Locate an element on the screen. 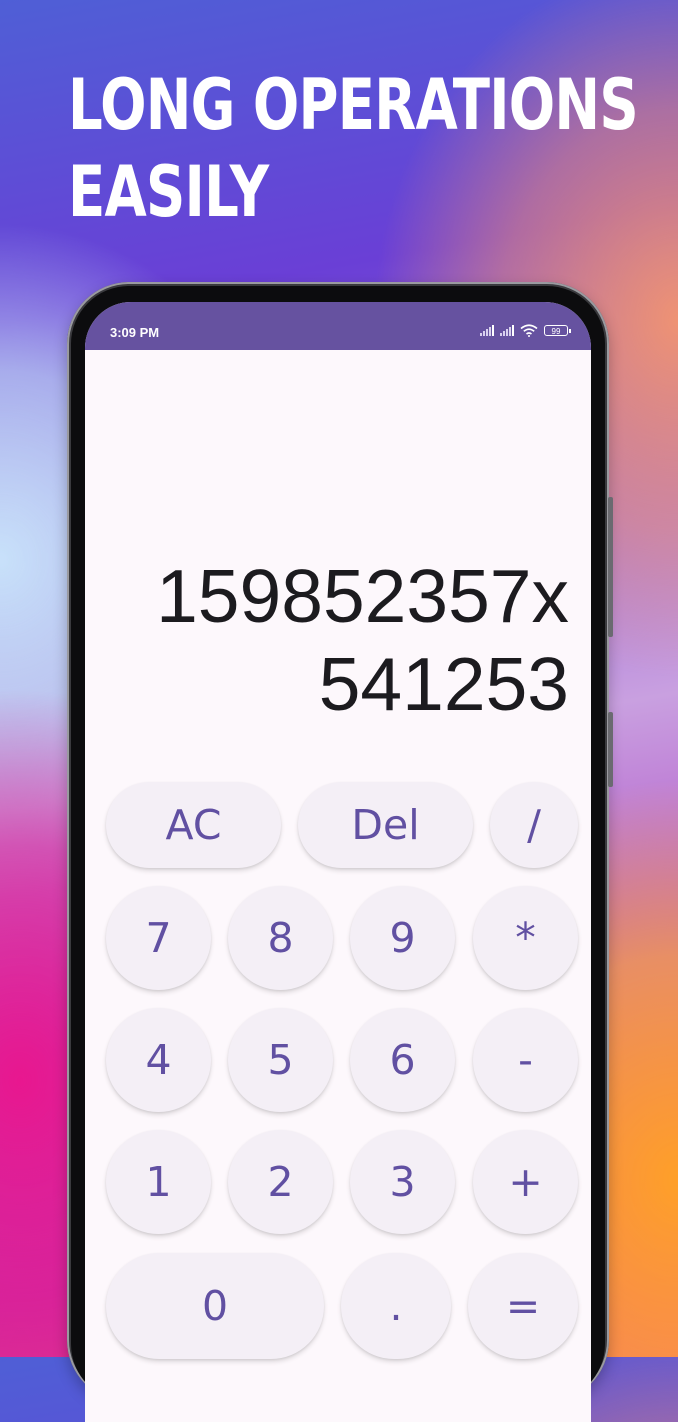  digit-9-button: 9 is located at coordinates (402, 938).